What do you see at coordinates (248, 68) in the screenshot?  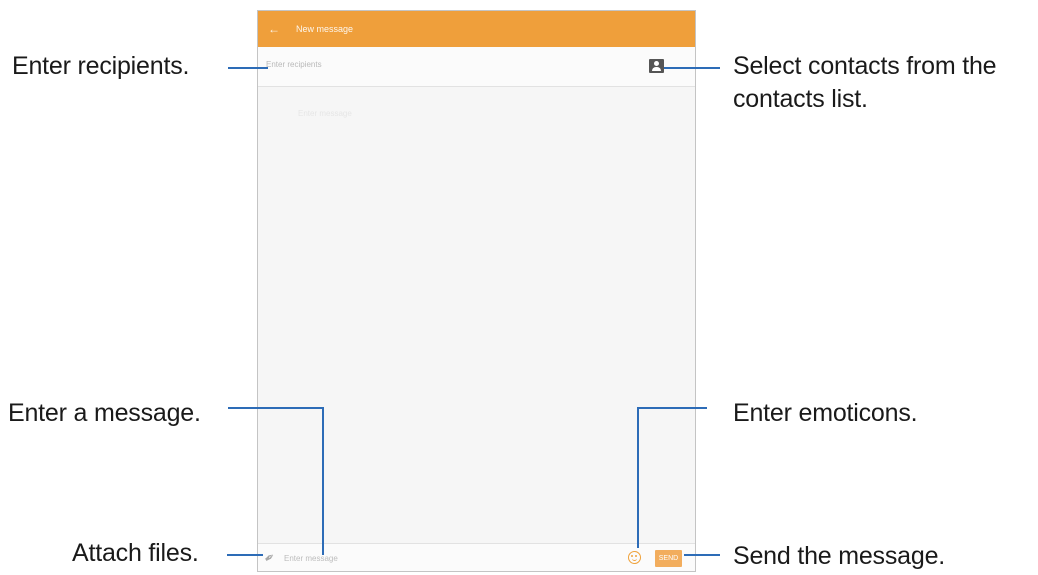 I see `leader-line-recipients` at bounding box center [248, 68].